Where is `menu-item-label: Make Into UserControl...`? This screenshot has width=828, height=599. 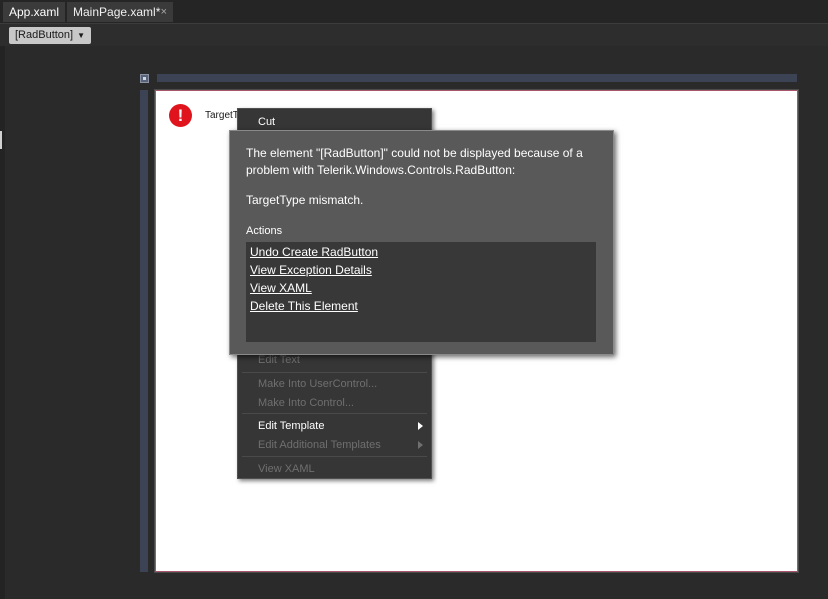
menu-item-label: Make Into UserControl... is located at coordinates (318, 384).